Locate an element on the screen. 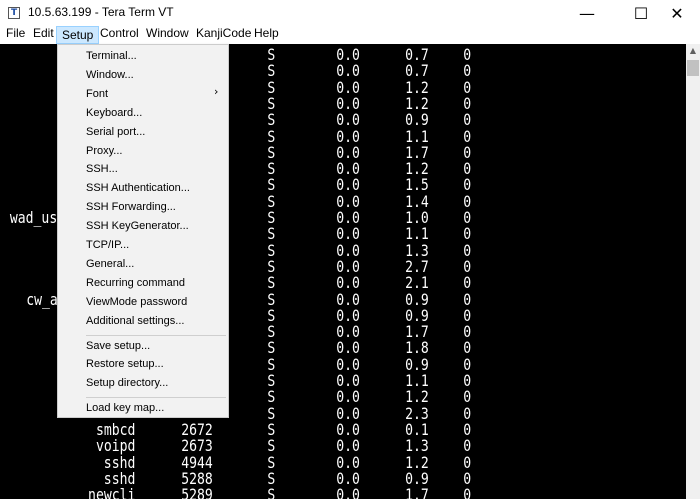 The image size is (700, 499). terminal-row: sshd 4944 S 0.0 1.2 0 is located at coordinates (340, 462).